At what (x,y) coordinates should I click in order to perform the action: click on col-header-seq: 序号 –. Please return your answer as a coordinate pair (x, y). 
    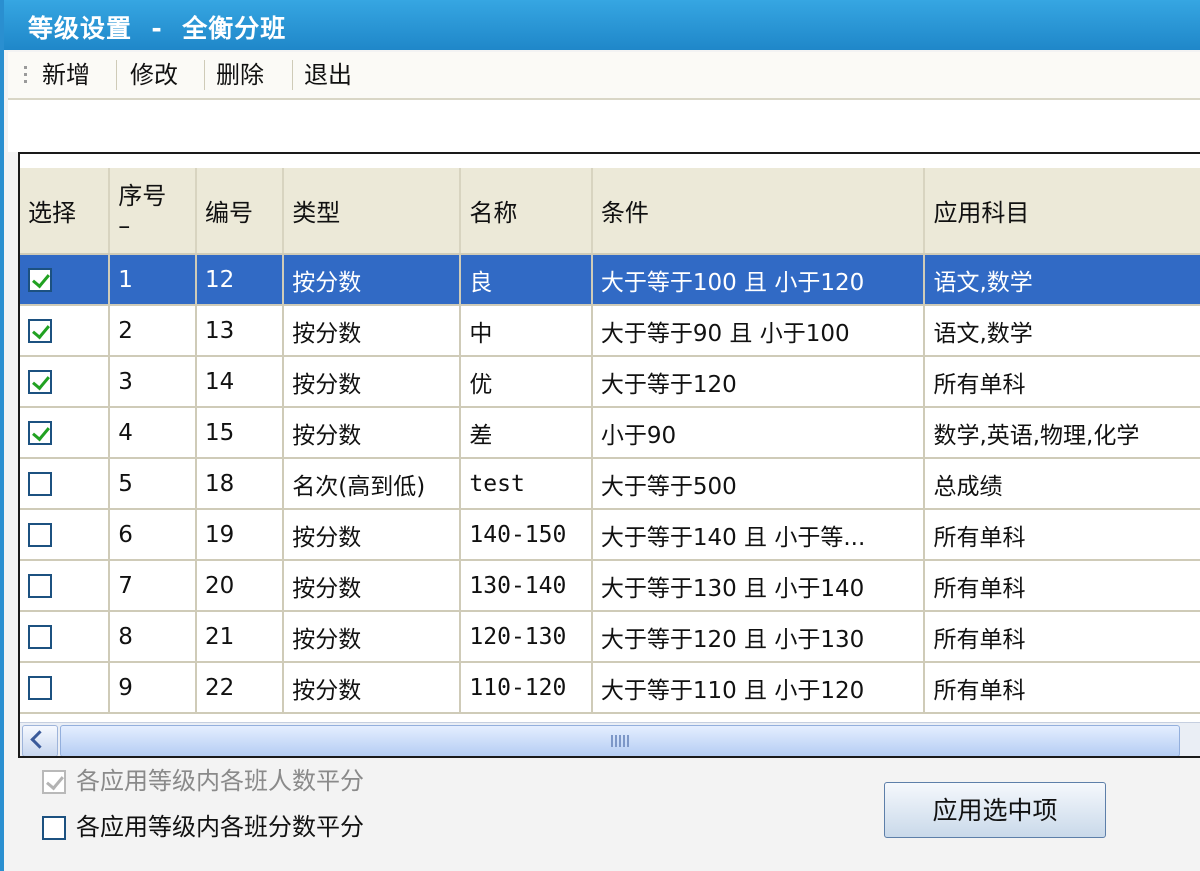
    Looking at the image, I should click on (153, 211).